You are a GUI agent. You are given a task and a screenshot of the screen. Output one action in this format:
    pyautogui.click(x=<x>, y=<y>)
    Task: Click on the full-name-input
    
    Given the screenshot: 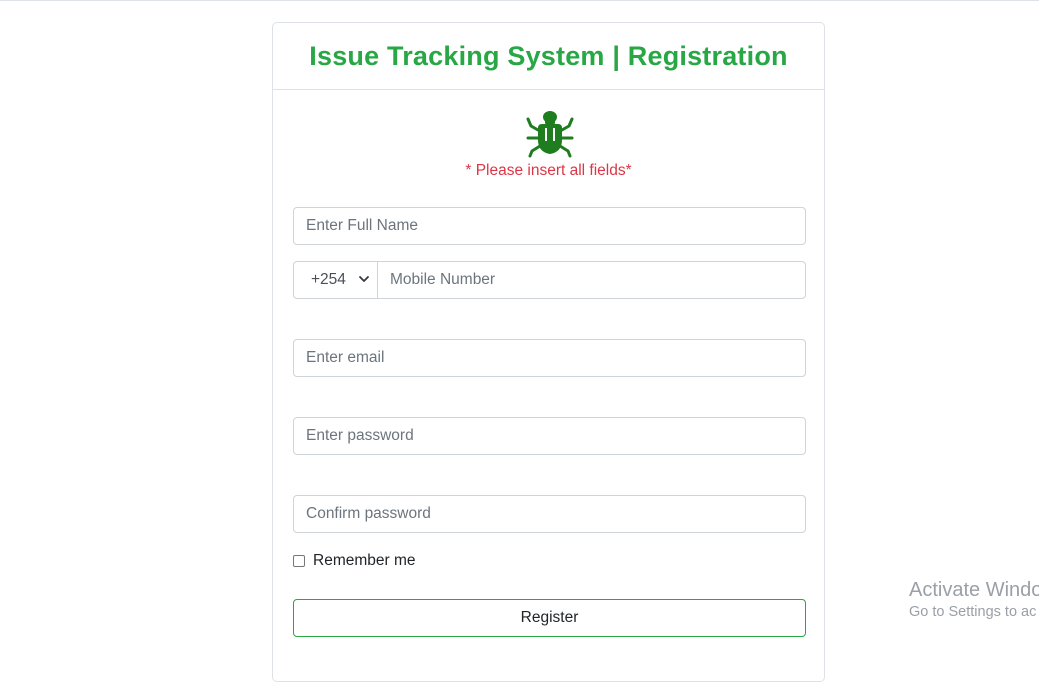 What is the action you would take?
    pyautogui.click(x=549, y=226)
    